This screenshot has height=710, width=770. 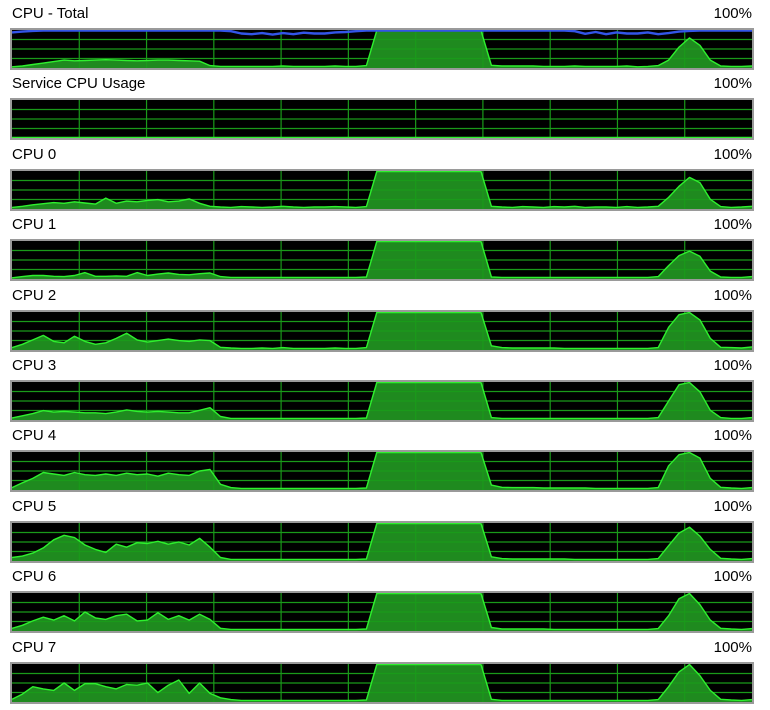 What do you see at coordinates (34, 577) in the screenshot?
I see `graph-title: CPU 6` at bounding box center [34, 577].